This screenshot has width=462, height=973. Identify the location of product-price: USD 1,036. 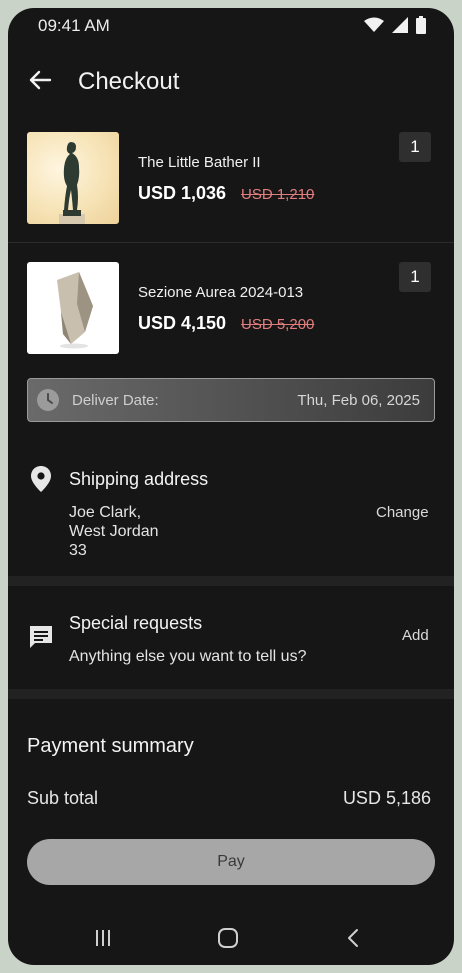
(182, 193).